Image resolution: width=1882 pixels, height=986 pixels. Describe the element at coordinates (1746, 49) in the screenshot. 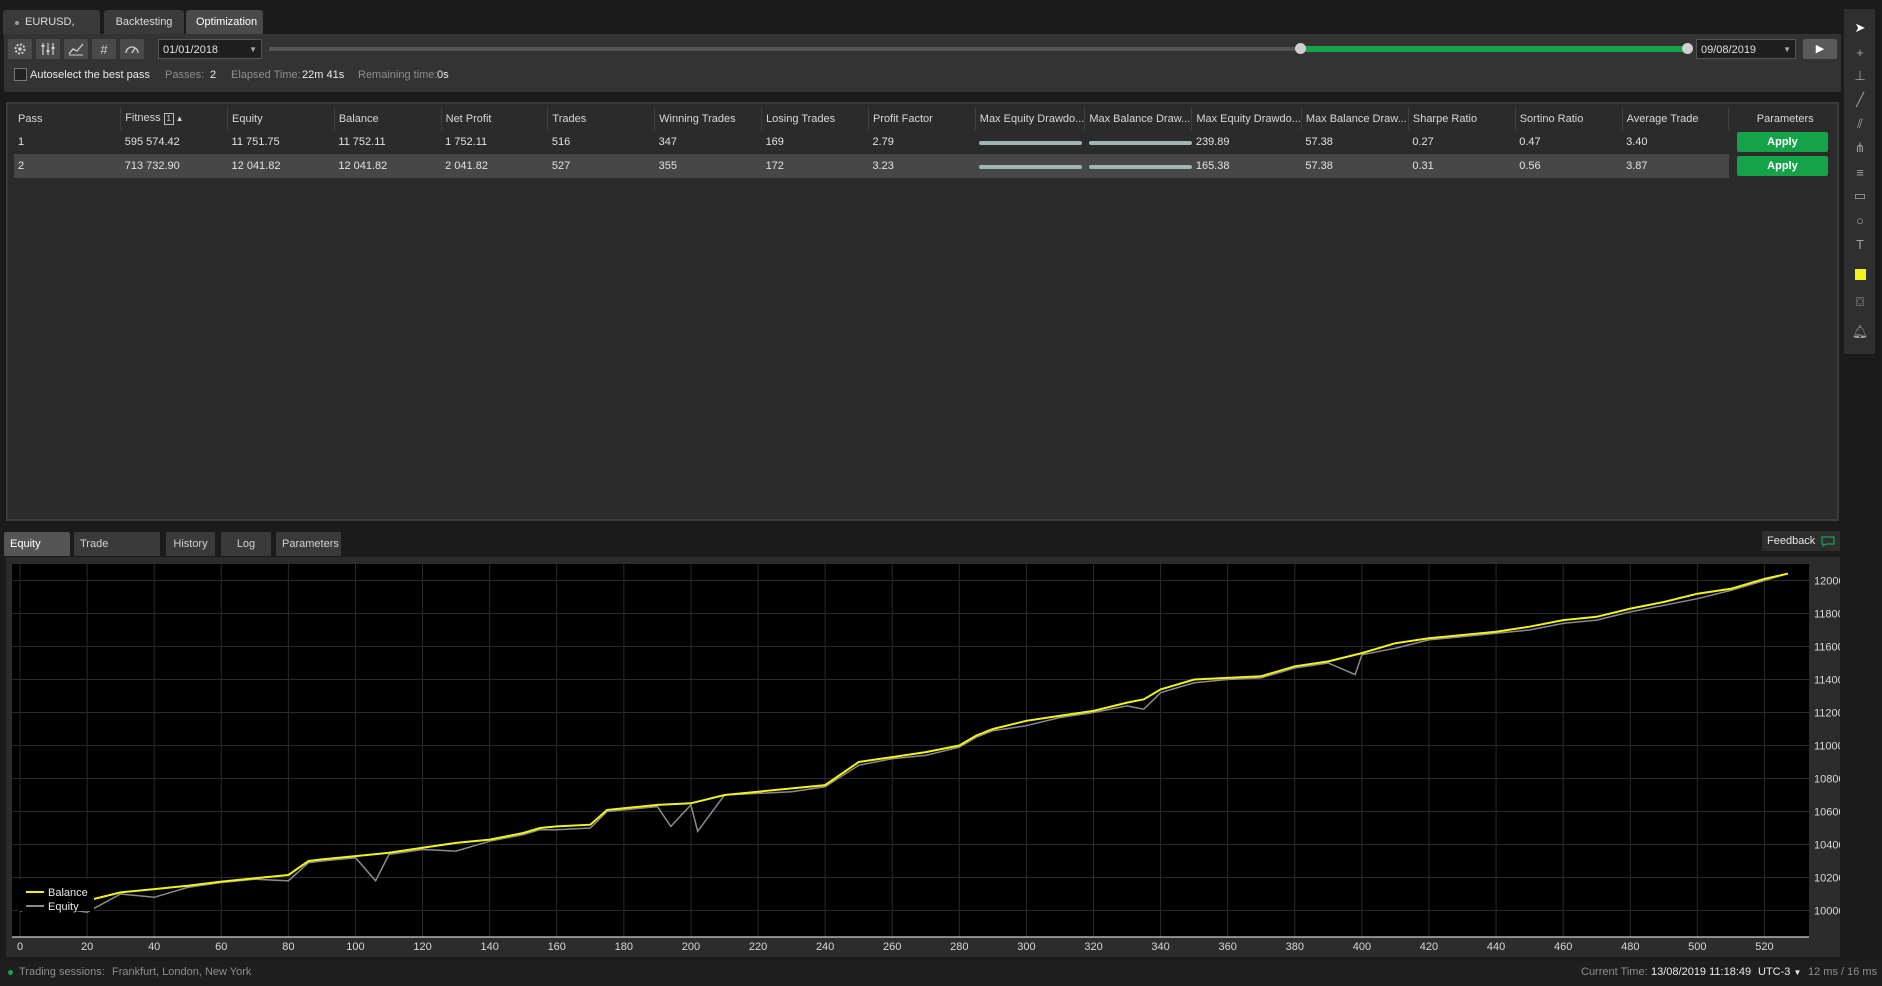

I see `end-date-input: 09/08/2019 ▼` at that location.